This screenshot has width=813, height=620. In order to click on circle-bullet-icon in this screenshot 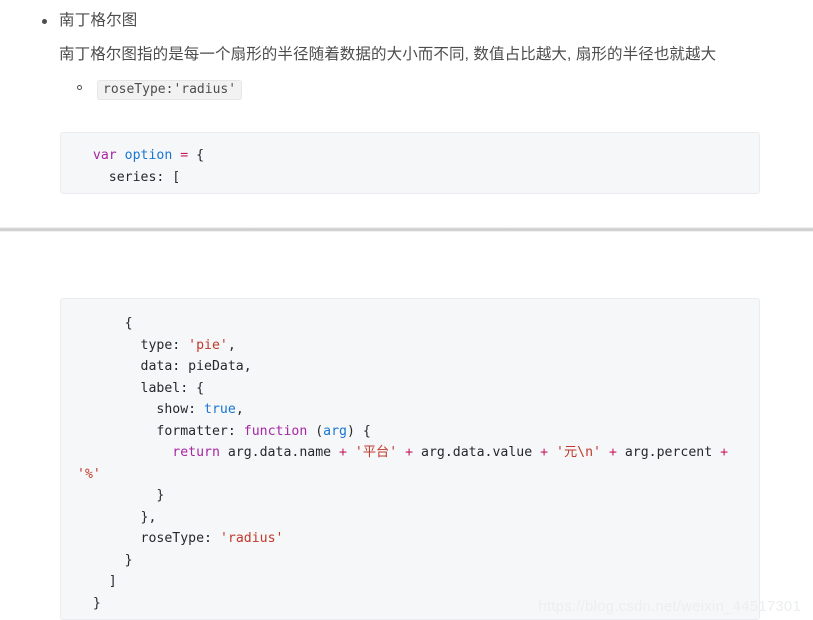, I will do `click(79, 87)`.